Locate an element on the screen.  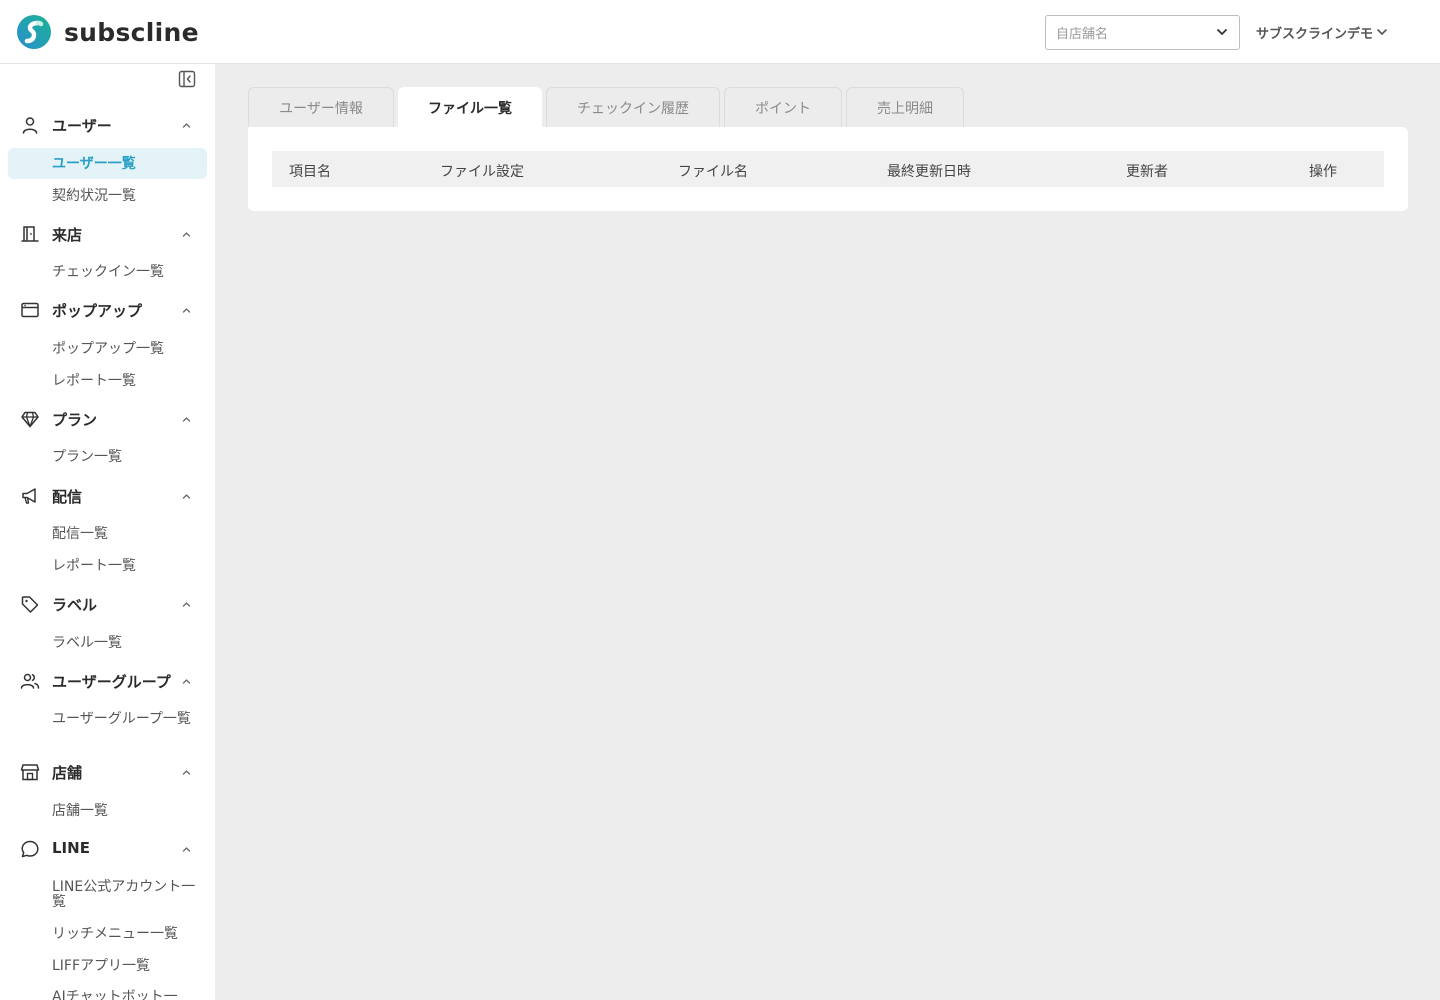
column-header-last-updated: 最終更新日時 is located at coordinates (929, 172).